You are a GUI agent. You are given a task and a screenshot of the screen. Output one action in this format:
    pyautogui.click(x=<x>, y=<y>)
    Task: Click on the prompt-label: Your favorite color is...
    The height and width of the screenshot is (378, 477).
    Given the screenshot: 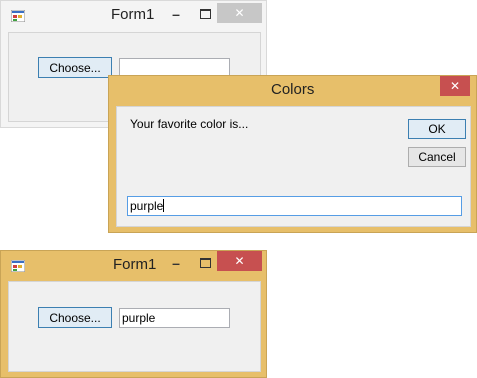 What is the action you would take?
    pyautogui.click(x=189, y=124)
    